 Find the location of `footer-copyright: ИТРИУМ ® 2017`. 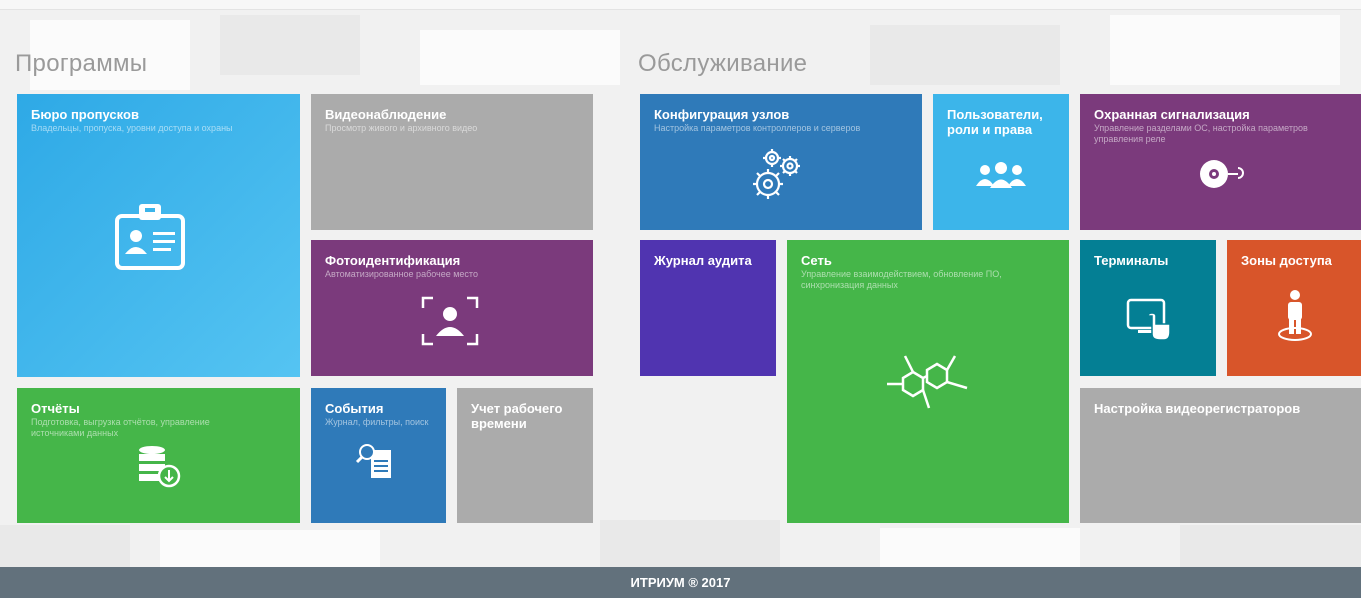

footer-copyright: ИТРИУМ ® 2017 is located at coordinates (680, 582).